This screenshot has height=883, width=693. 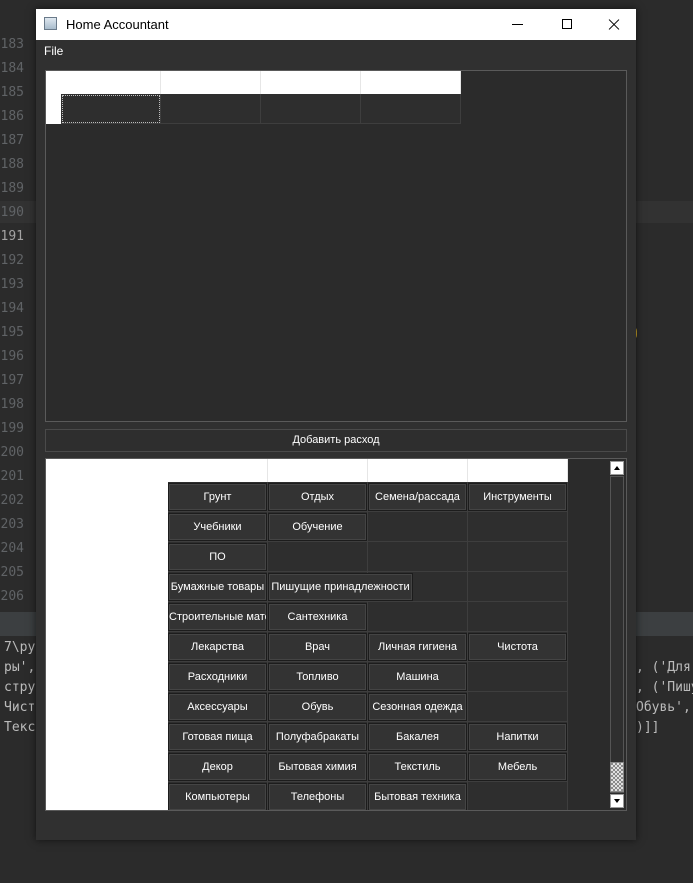 I want to click on maximize-icon, so click(x=567, y=24).